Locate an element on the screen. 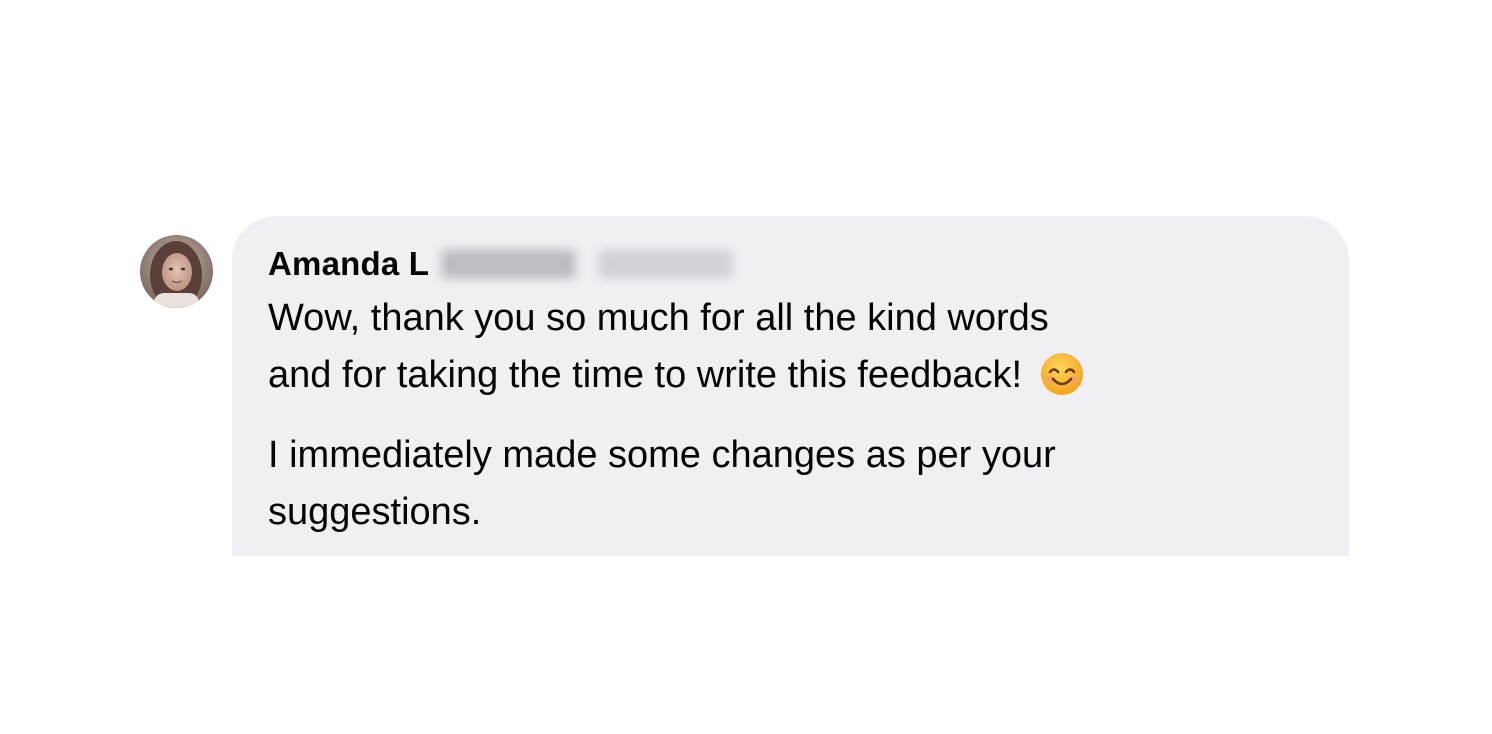  author-name: Amanda L is located at coordinates (348, 264).